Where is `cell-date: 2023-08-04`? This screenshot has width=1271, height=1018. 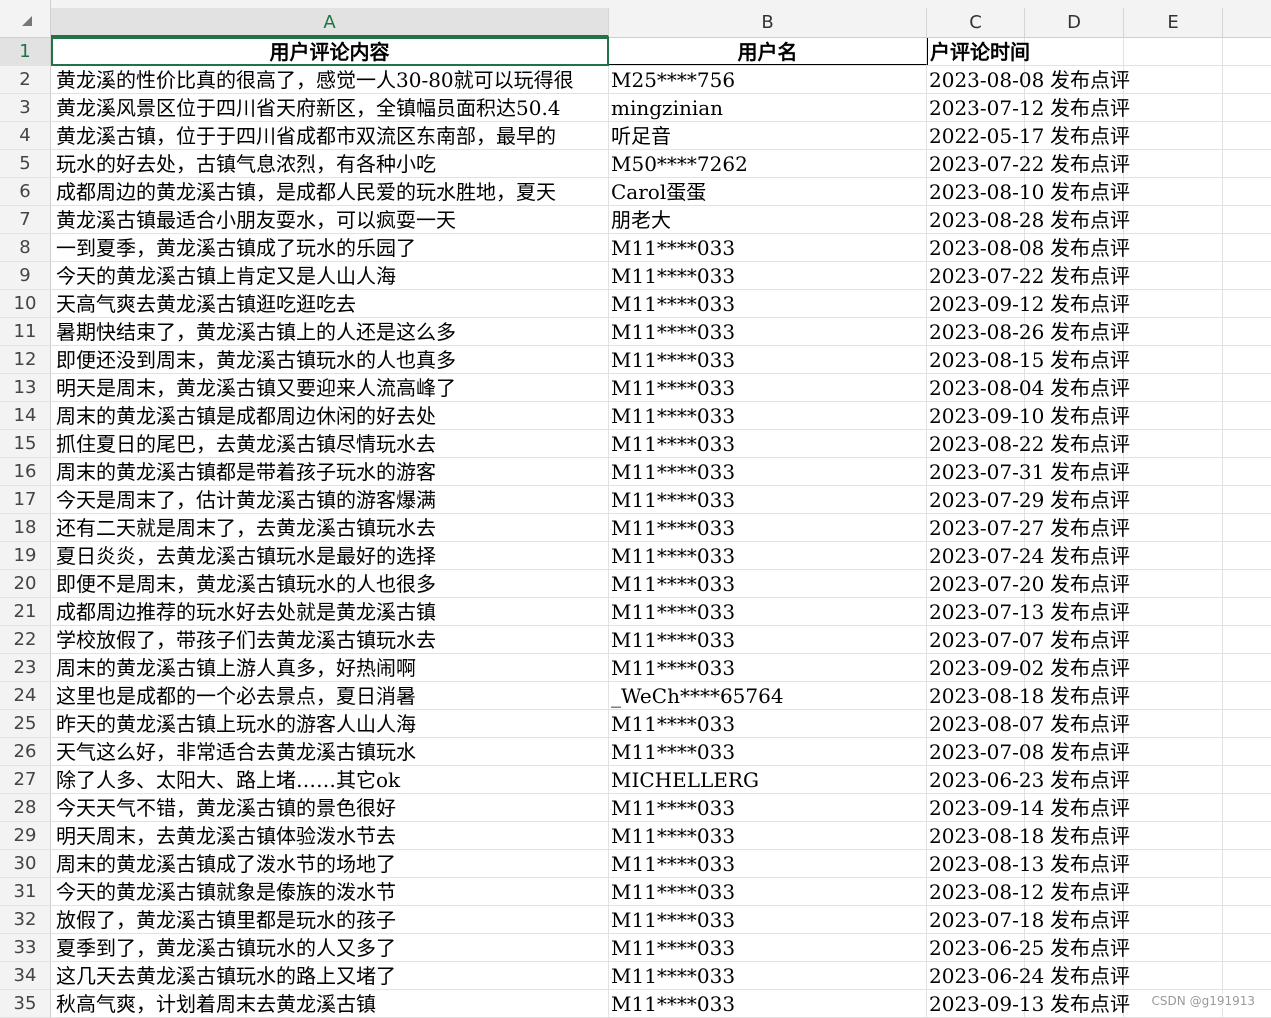
cell-date: 2023-08-04 is located at coordinates (985, 387).